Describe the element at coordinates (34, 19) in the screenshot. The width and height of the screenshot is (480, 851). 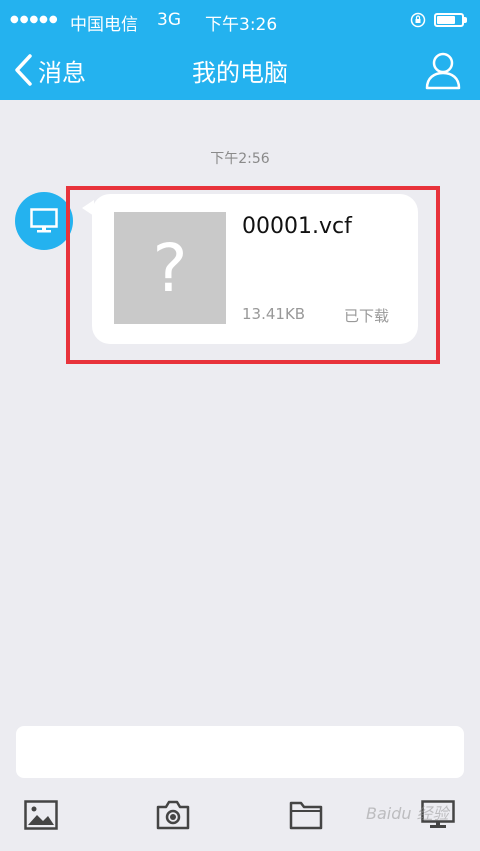
I see `signal-strength: ●●●●●` at that location.